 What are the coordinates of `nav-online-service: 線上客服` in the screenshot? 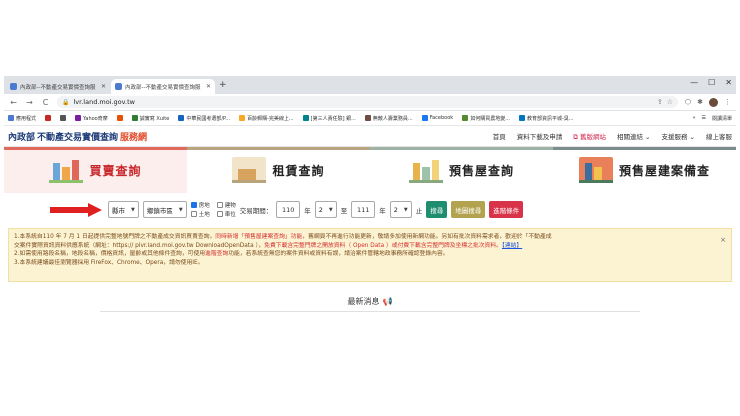 It's located at (719, 136).